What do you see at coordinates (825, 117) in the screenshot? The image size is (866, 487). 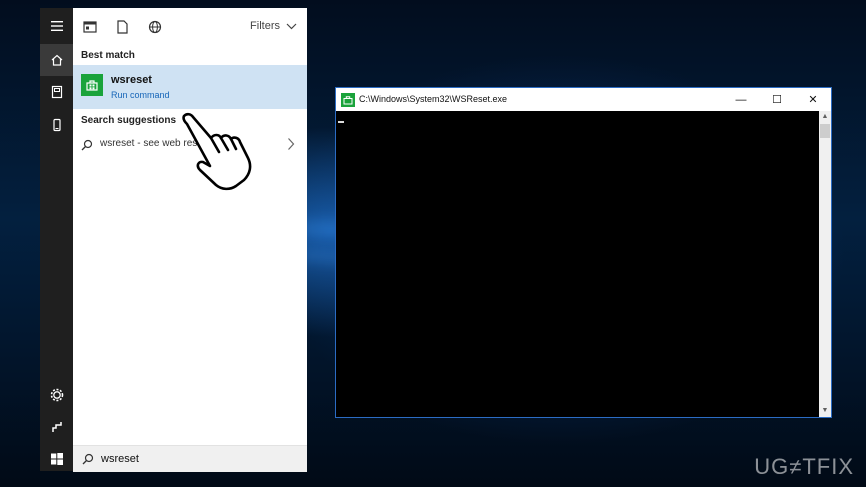 I see `scroll-up-arrow-icon: ▲` at bounding box center [825, 117].